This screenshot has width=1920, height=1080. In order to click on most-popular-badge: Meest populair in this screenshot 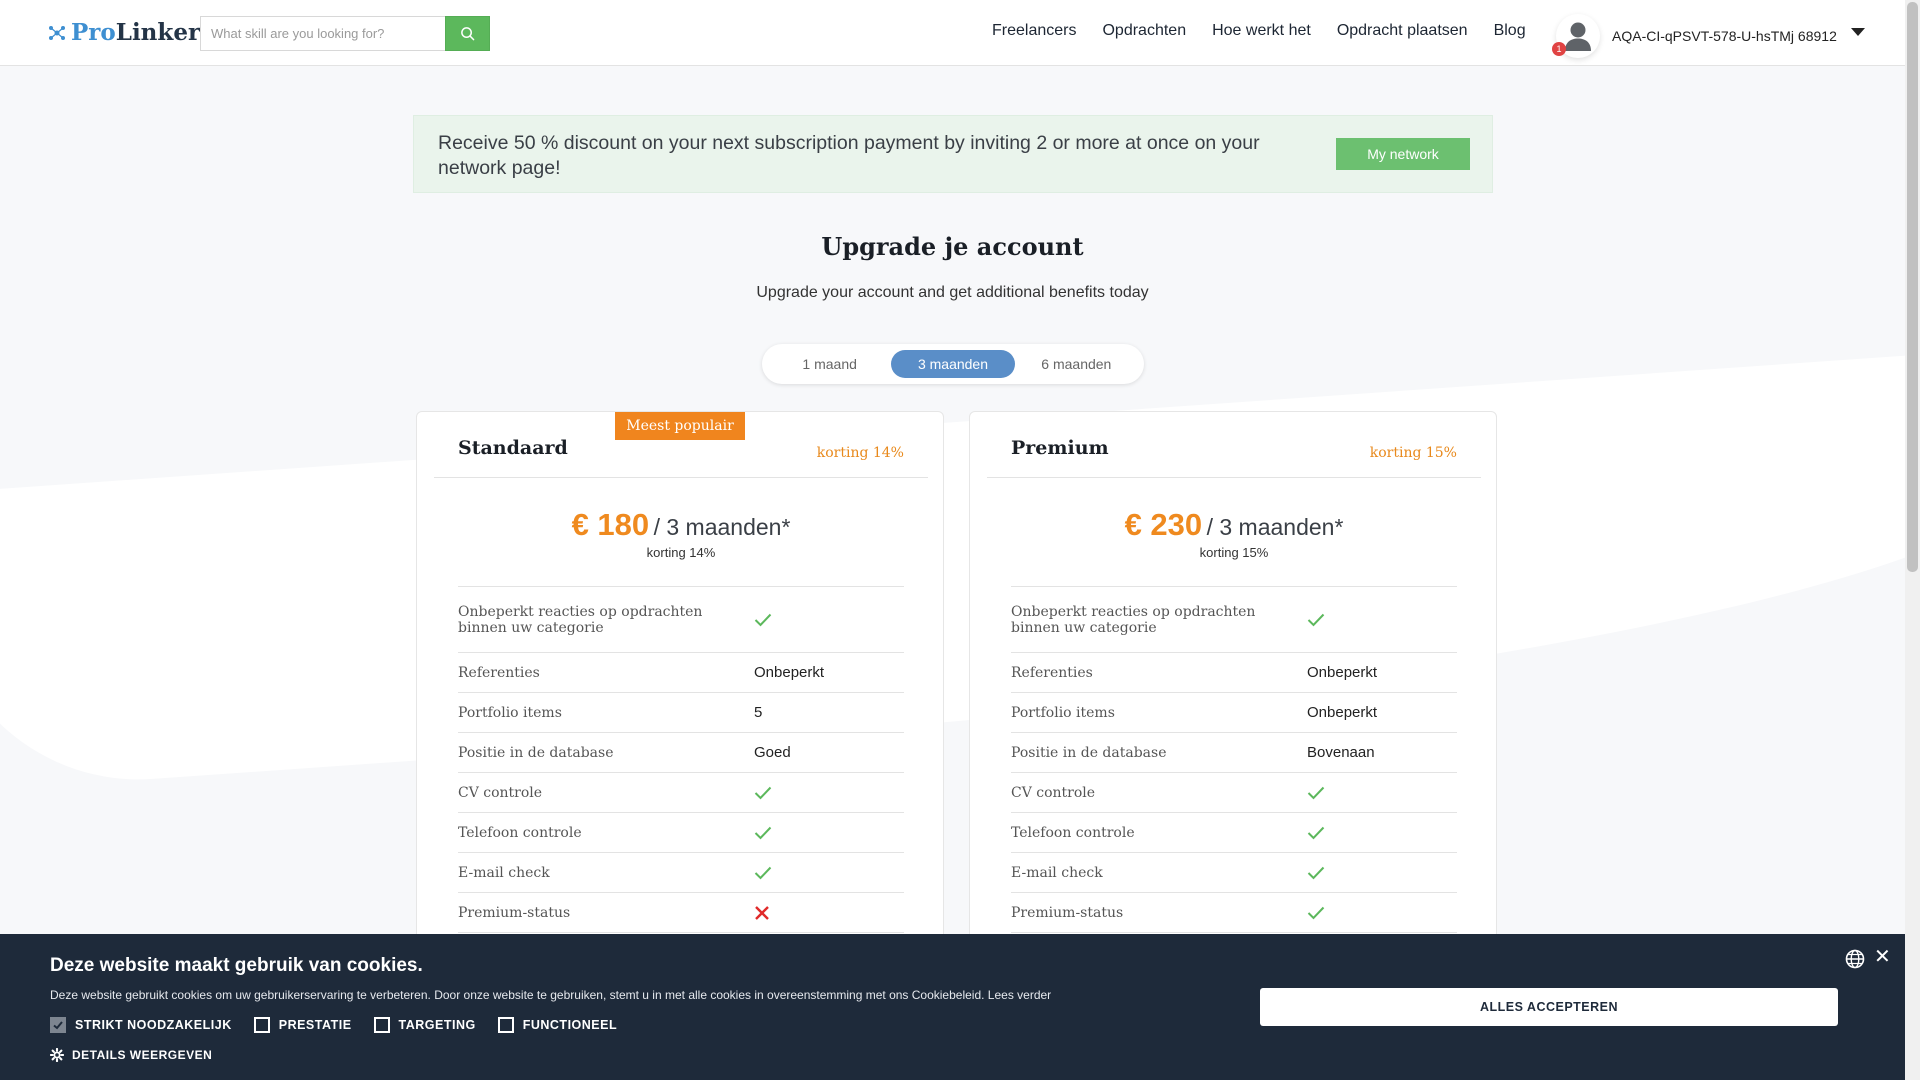, I will do `click(680, 426)`.